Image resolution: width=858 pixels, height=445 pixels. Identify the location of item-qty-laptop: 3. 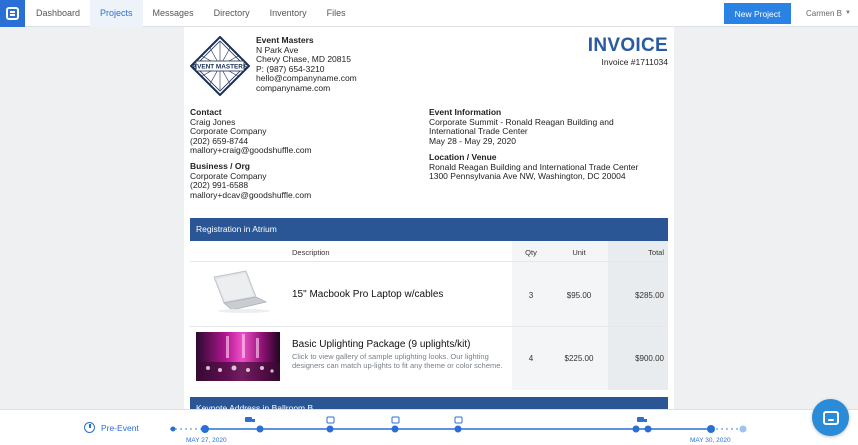
(531, 295).